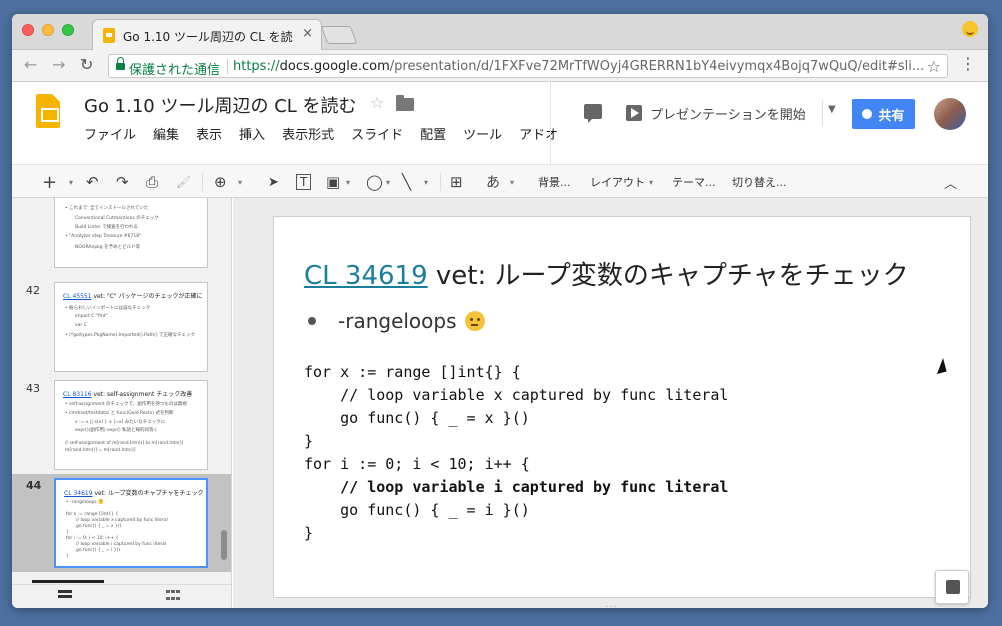  I want to click on menu-format: 表示形式, so click(308, 133).